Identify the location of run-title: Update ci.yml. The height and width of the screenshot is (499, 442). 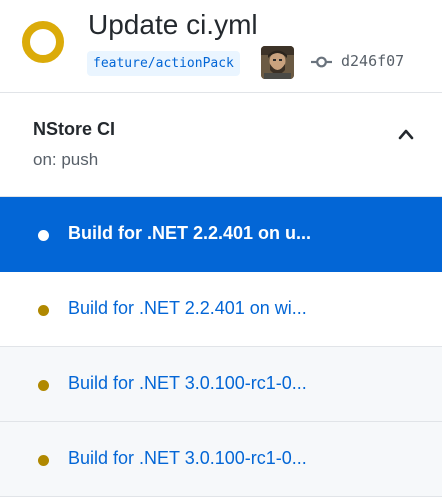
(173, 24).